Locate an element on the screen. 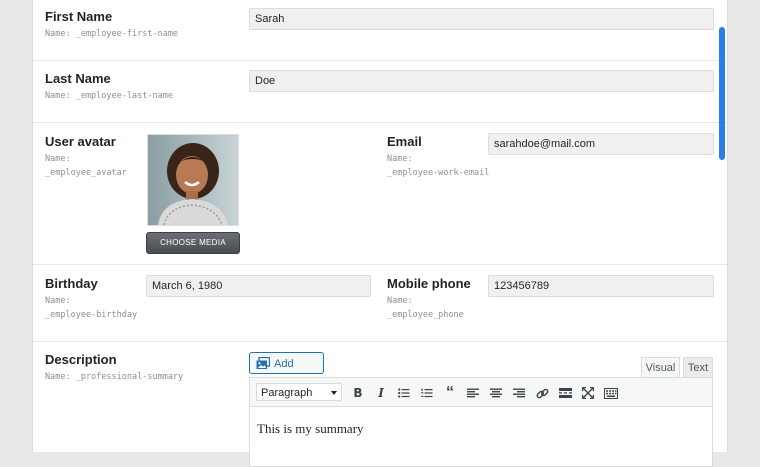 Image resolution: width=760 pixels, height=467 pixels. bold-icon: B is located at coordinates (358, 393).